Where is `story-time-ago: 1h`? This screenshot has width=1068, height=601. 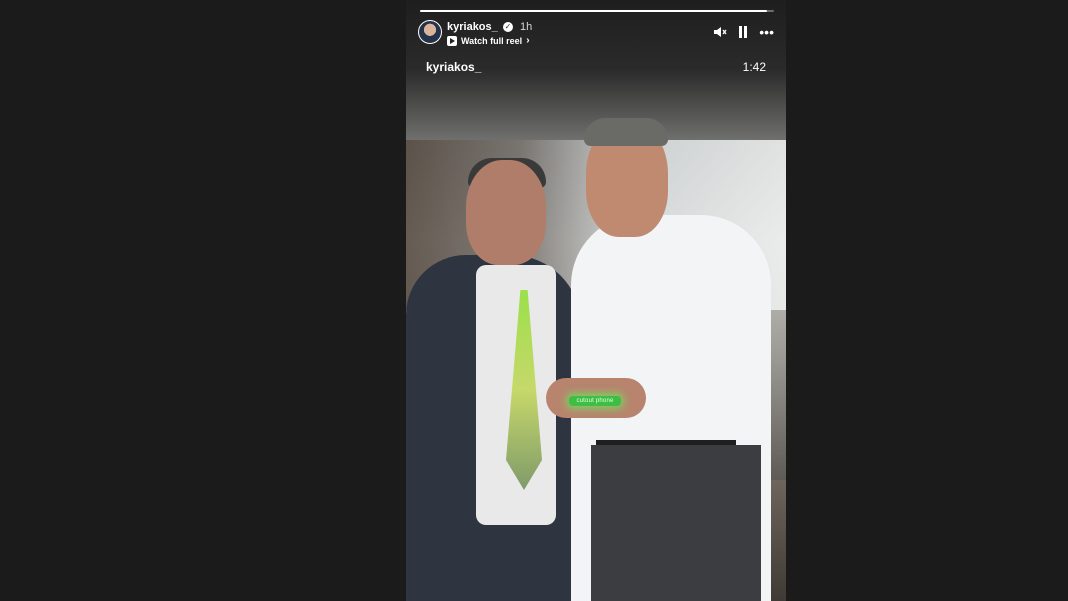
story-time-ago: 1h is located at coordinates (526, 27).